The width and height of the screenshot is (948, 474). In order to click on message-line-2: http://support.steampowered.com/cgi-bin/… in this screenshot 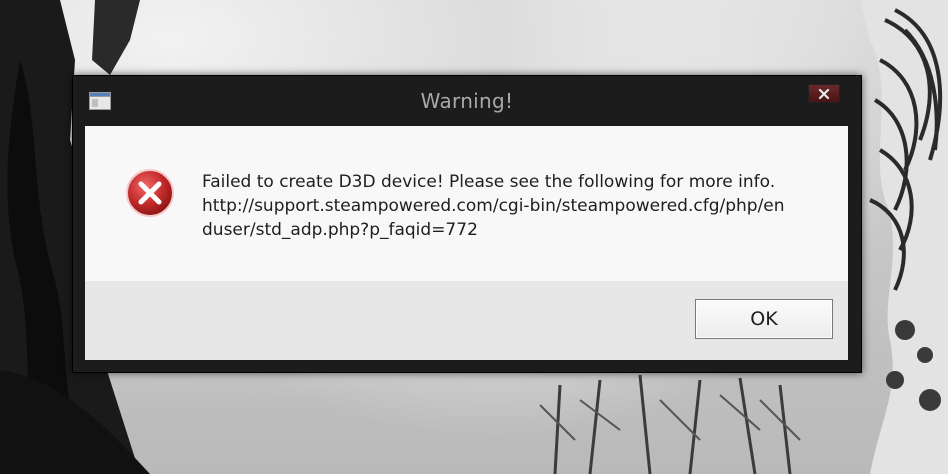, I will do `click(493, 206)`.